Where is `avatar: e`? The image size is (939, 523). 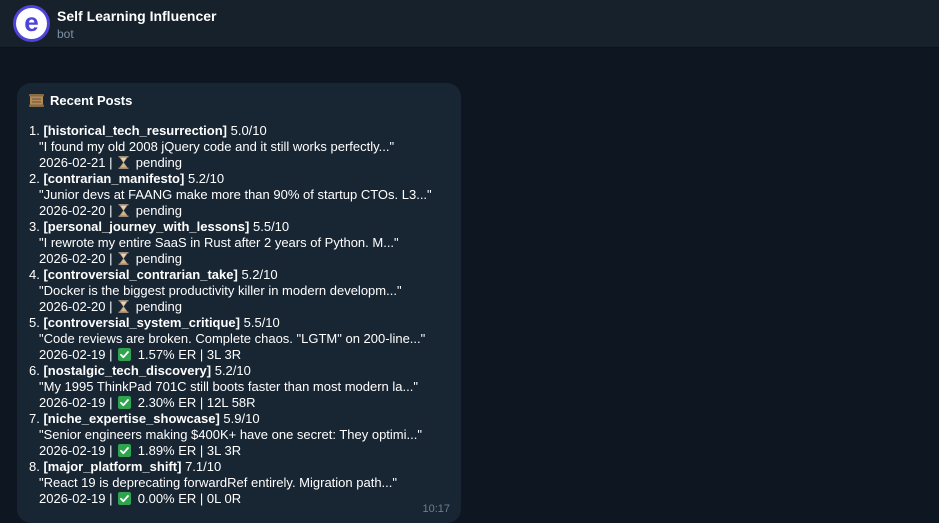
avatar: e is located at coordinates (31, 23).